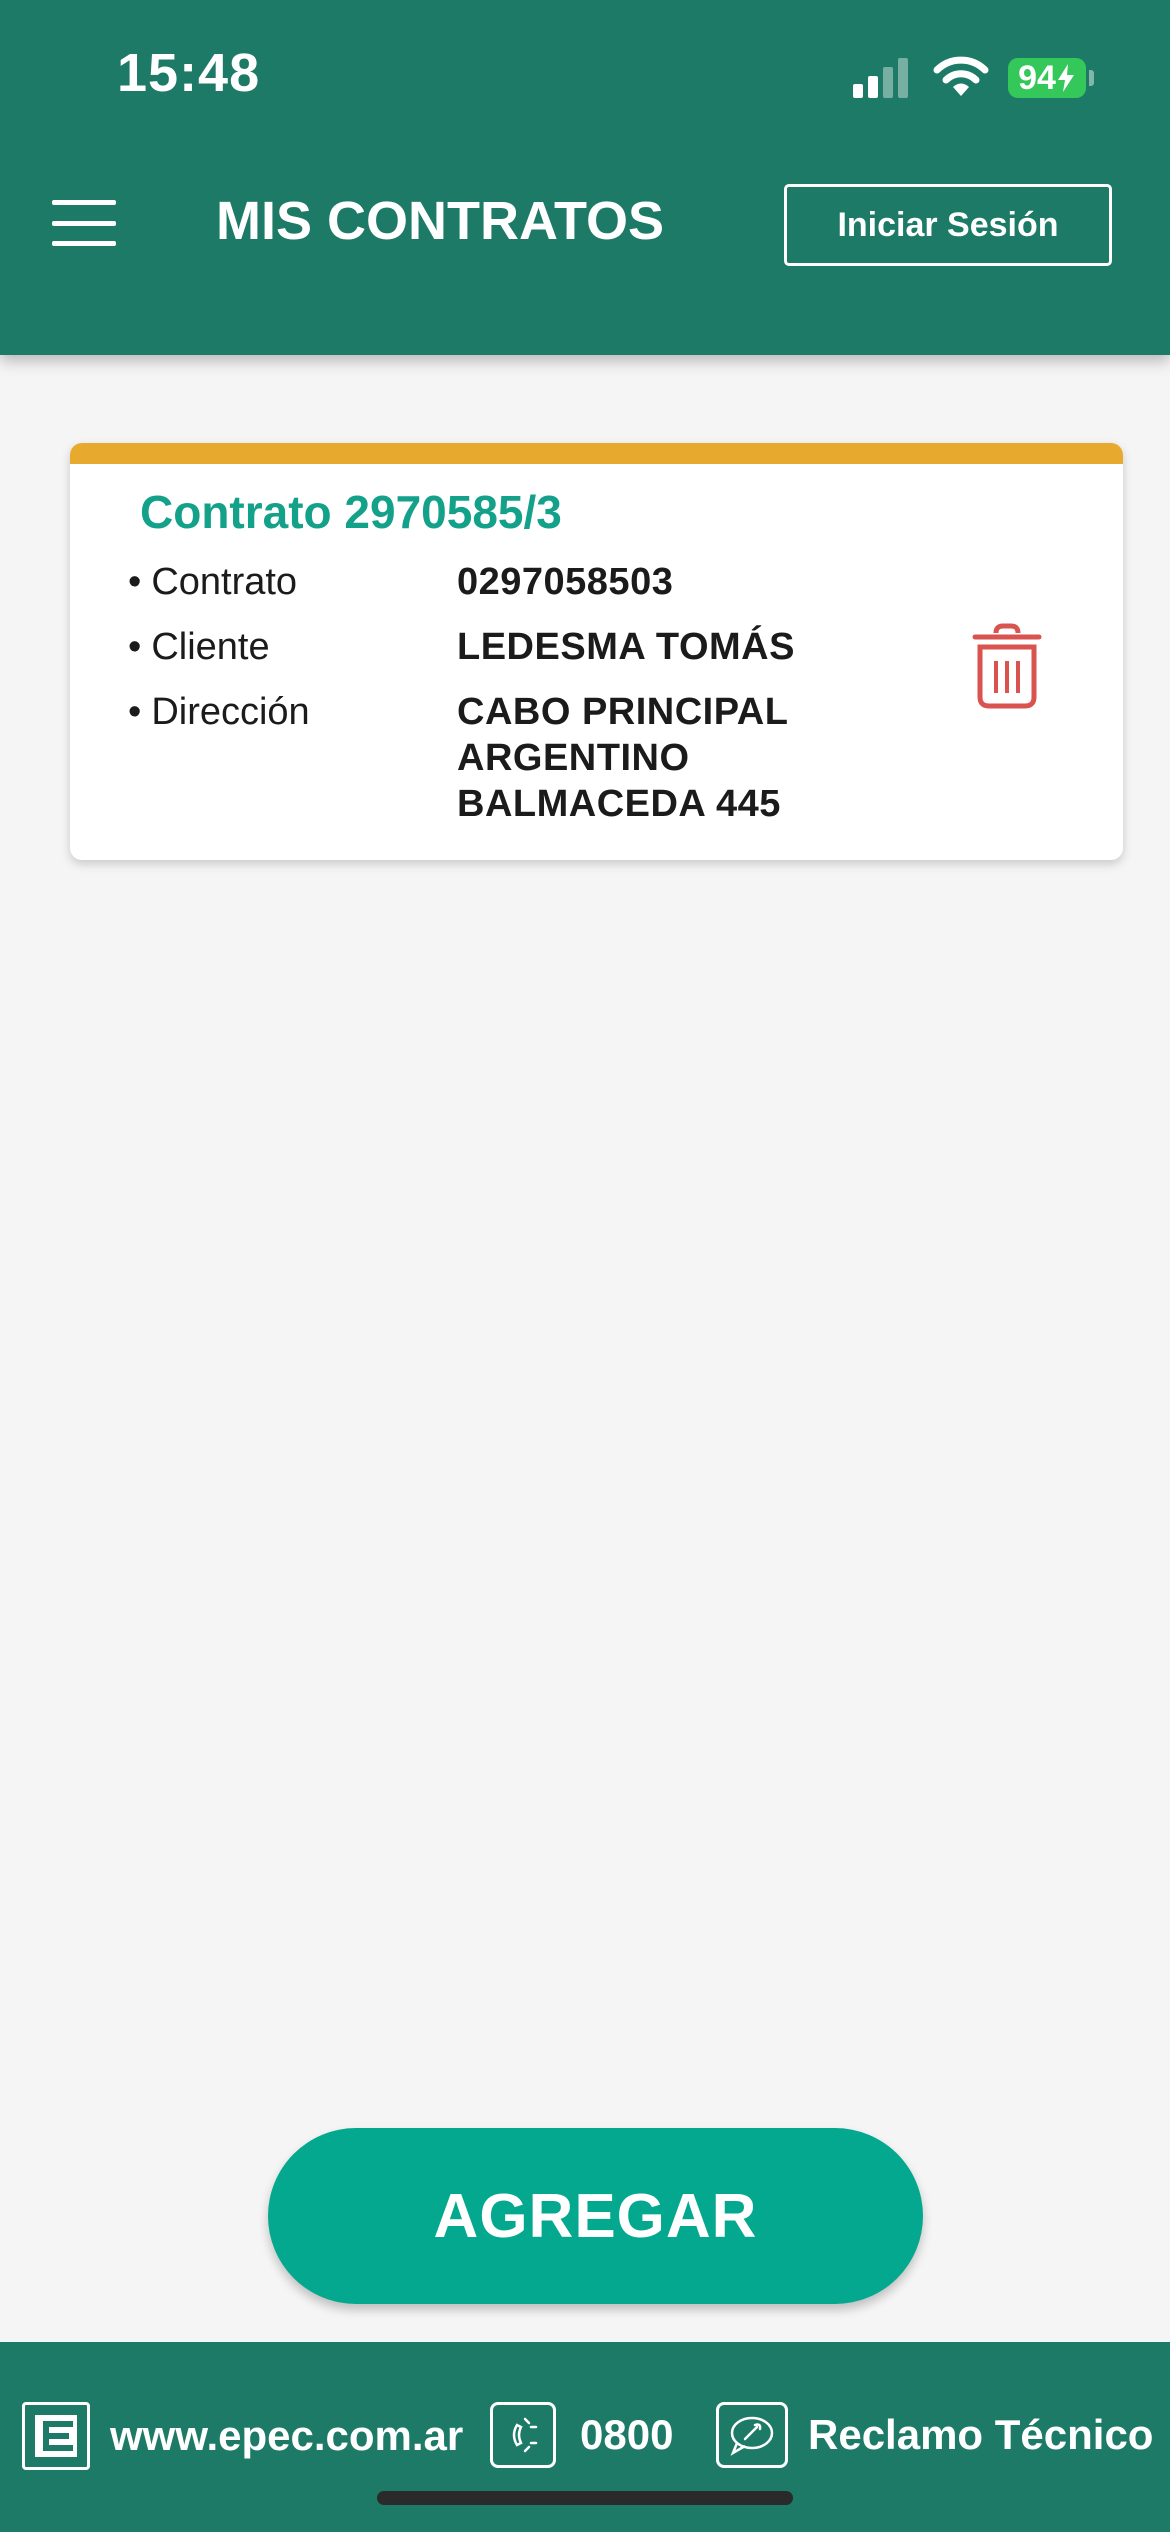 The width and height of the screenshot is (1170, 2532). What do you see at coordinates (218, 712) in the screenshot?
I see `address-label: Dirección` at bounding box center [218, 712].